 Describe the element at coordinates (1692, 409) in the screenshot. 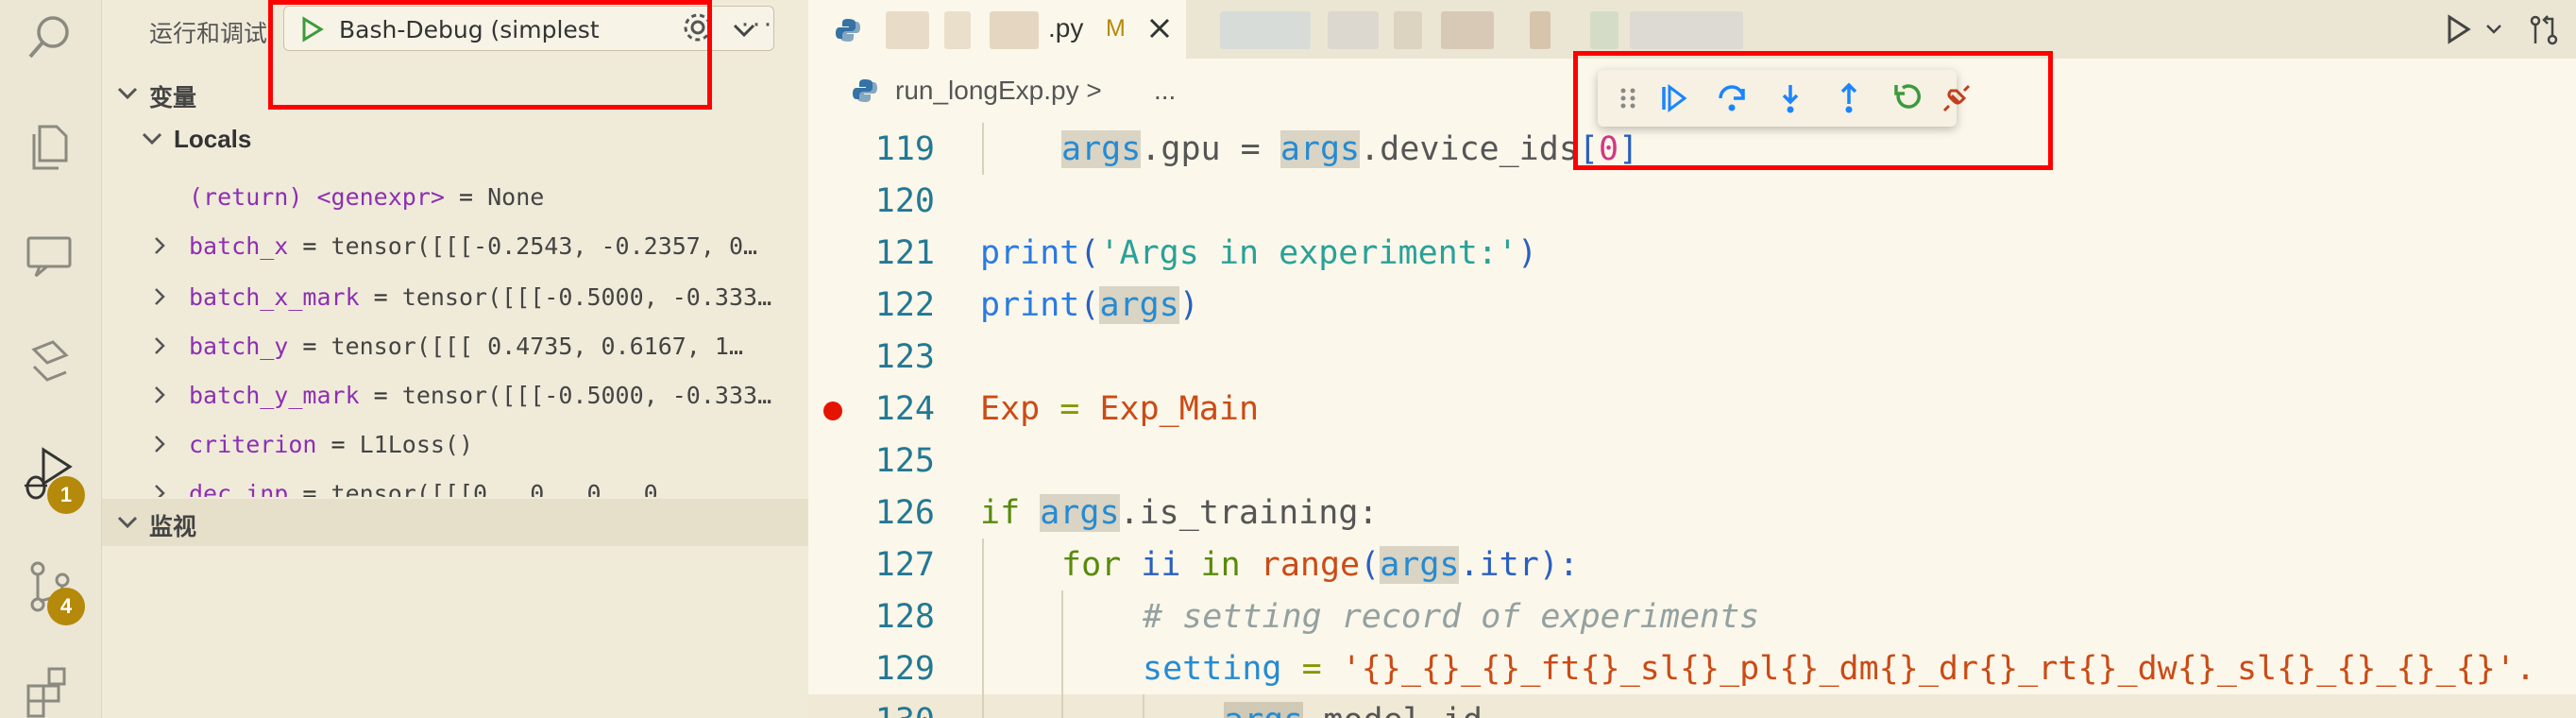

I see `code-line-124: 124 Exp = Exp_Main` at that location.